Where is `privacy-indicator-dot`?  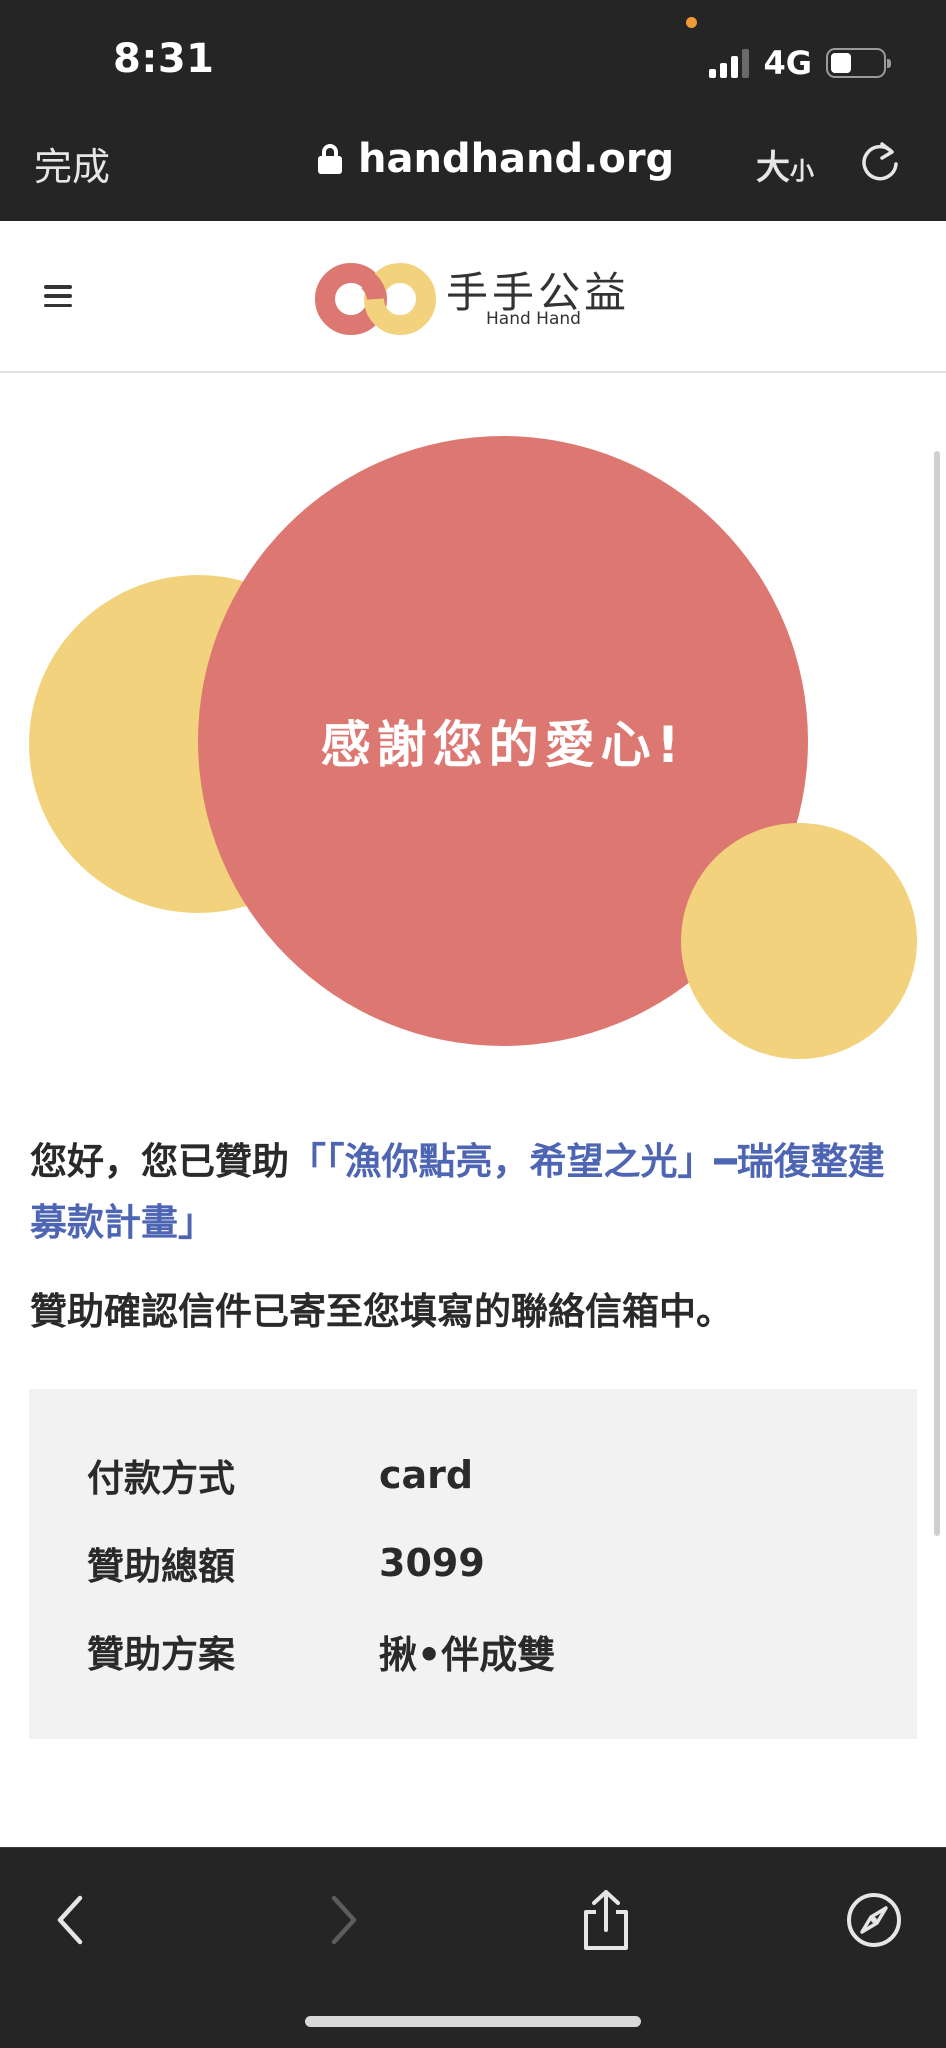
privacy-indicator-dot is located at coordinates (691, 22).